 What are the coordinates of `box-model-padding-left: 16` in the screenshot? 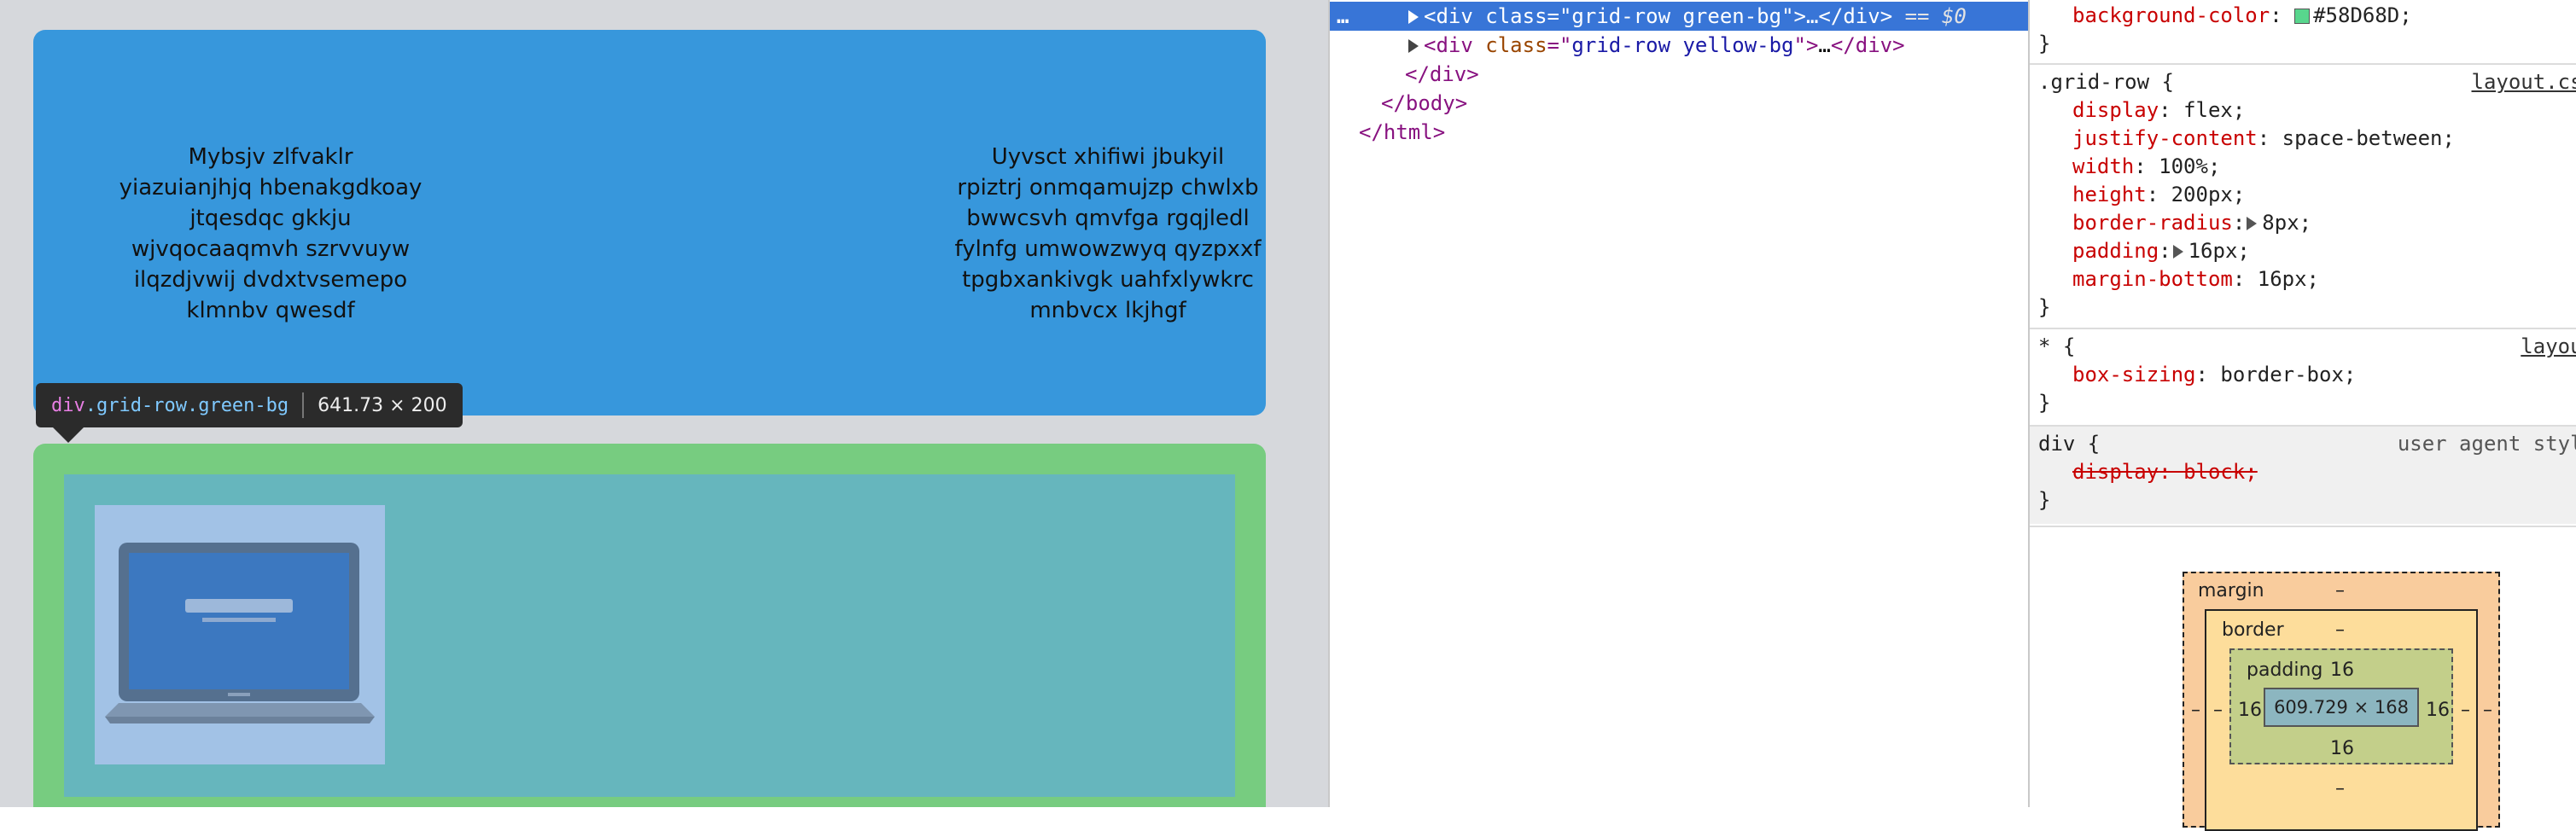 It's located at (2250, 710).